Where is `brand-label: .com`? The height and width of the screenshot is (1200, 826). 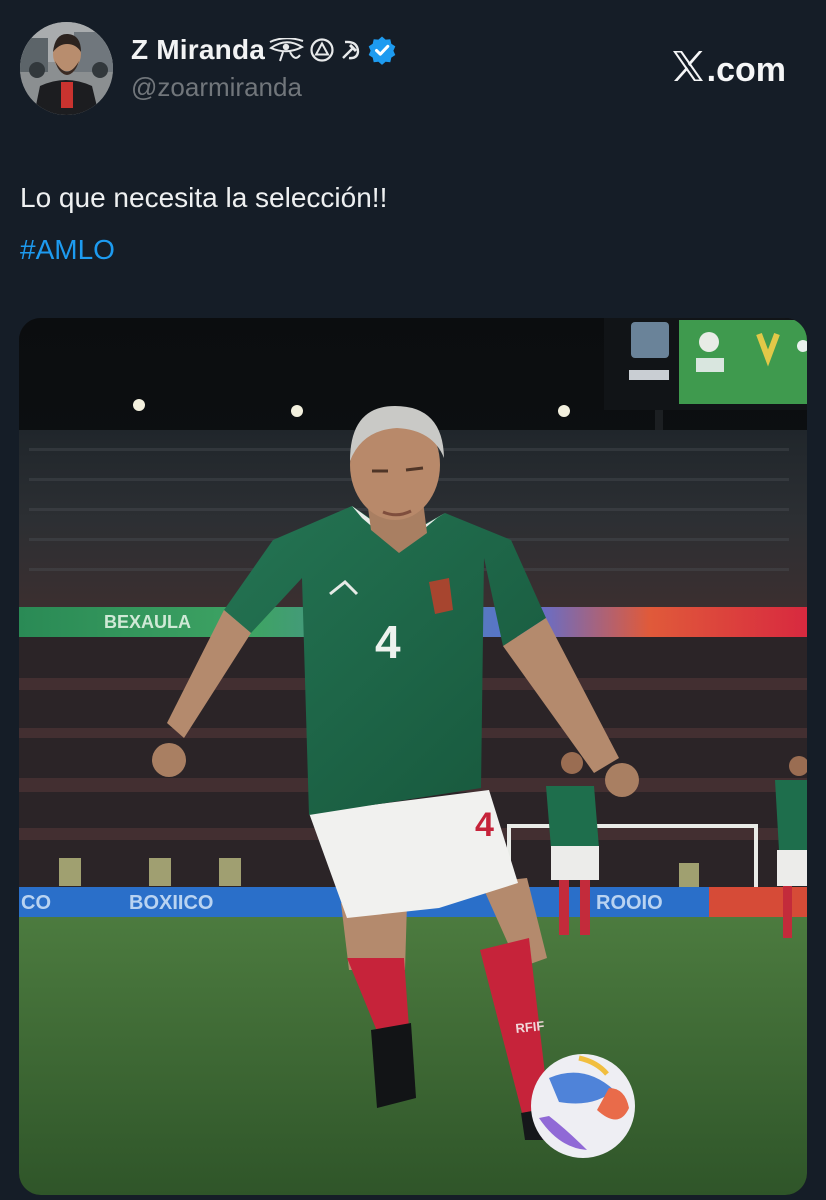 brand-label: .com is located at coordinates (746, 70).